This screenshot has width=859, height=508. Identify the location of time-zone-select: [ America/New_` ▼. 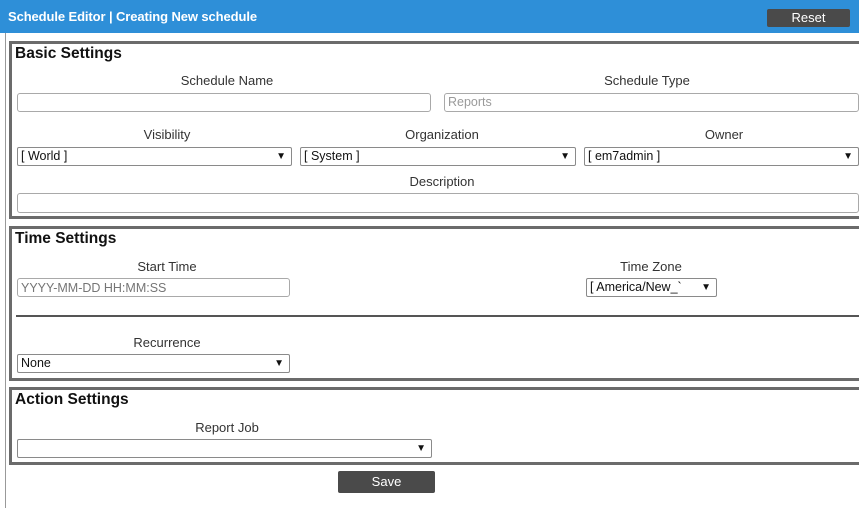
(651, 287).